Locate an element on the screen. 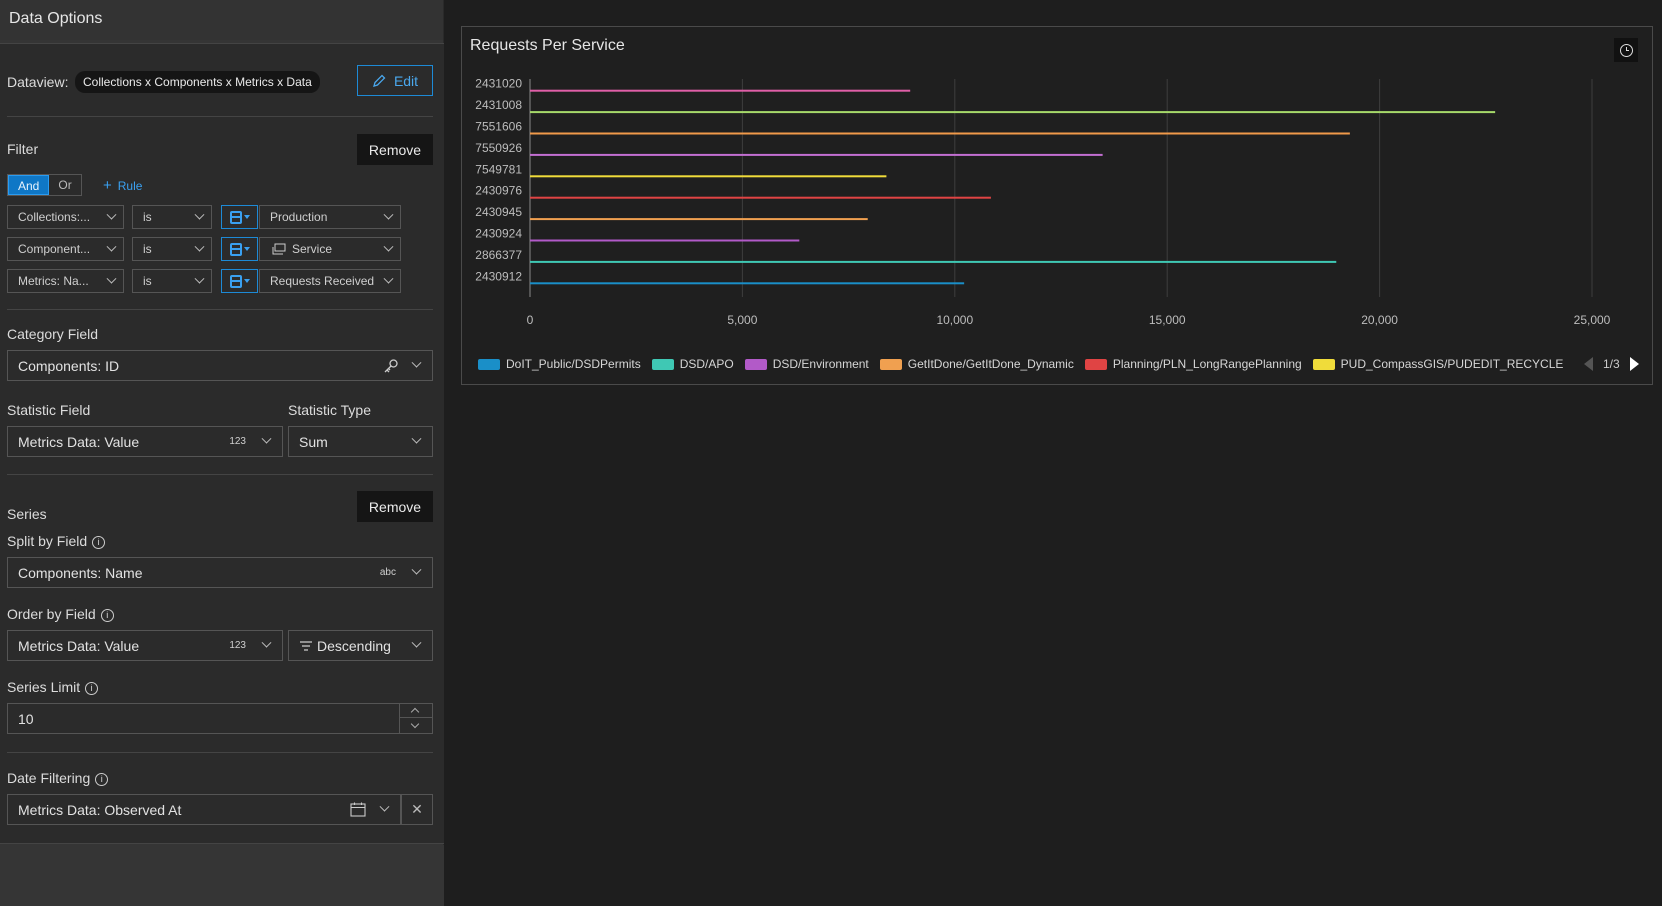  order-by-field-select: Metrics Data: Value 123 is located at coordinates (145, 645).